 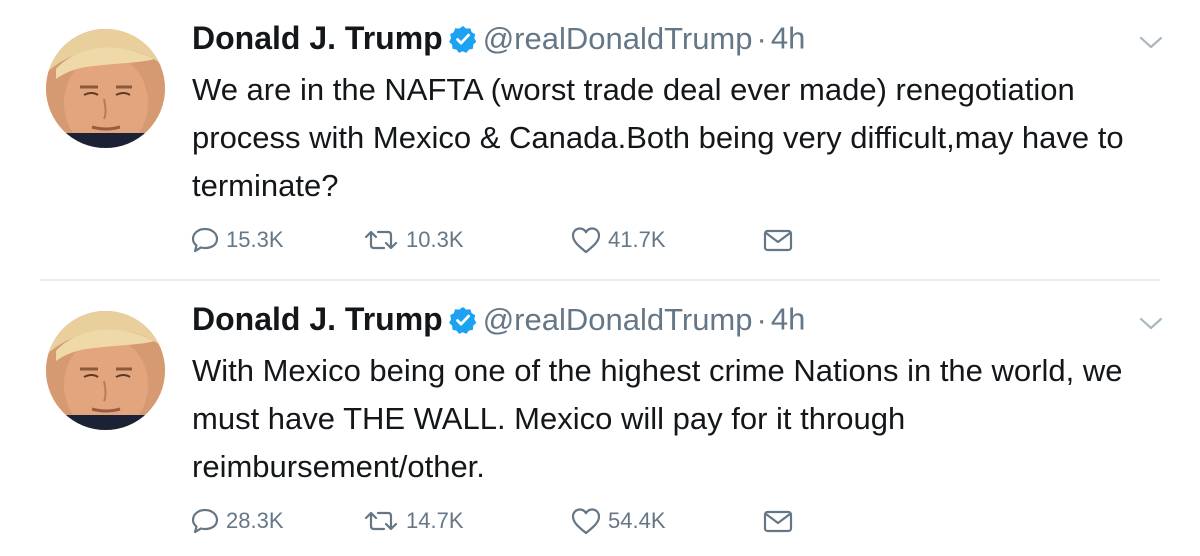 What do you see at coordinates (435, 239) in the screenshot?
I see `retweet-count: 10.3K` at bounding box center [435, 239].